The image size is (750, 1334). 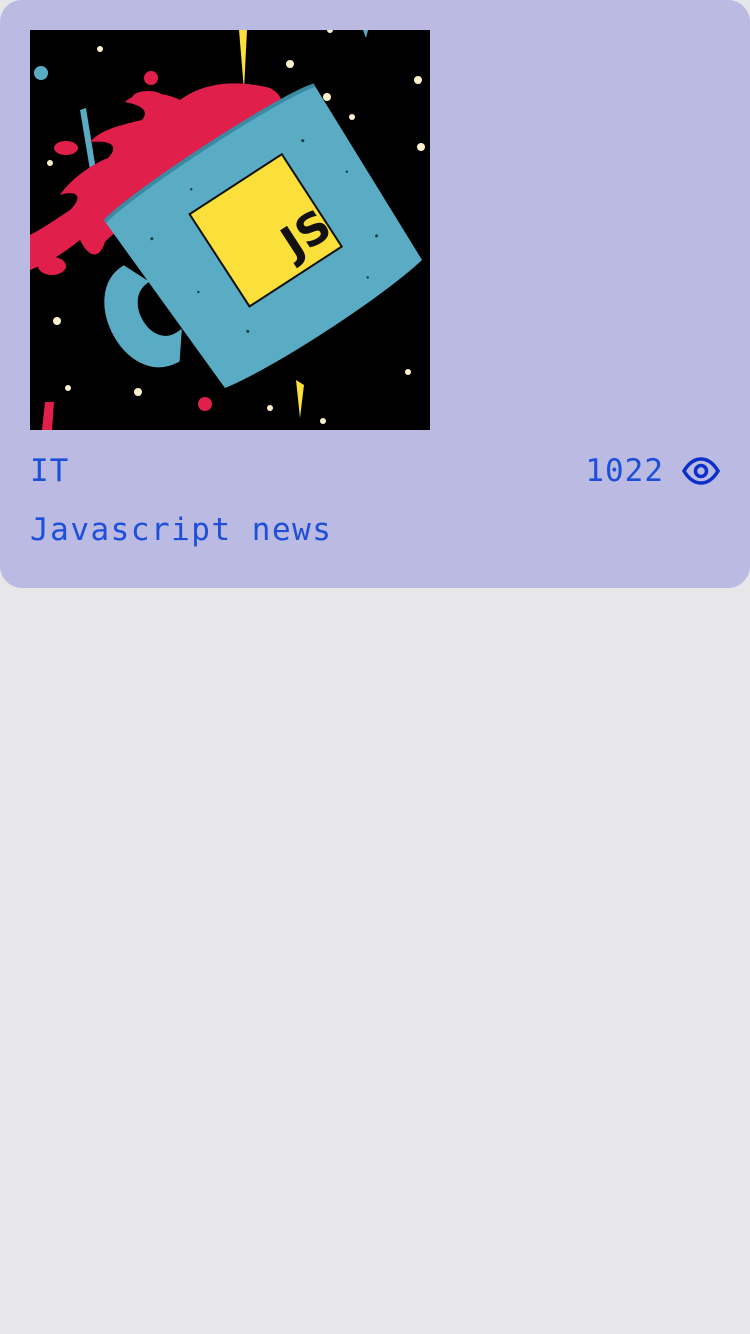 I want to click on view-count: 1022, so click(x=624, y=471).